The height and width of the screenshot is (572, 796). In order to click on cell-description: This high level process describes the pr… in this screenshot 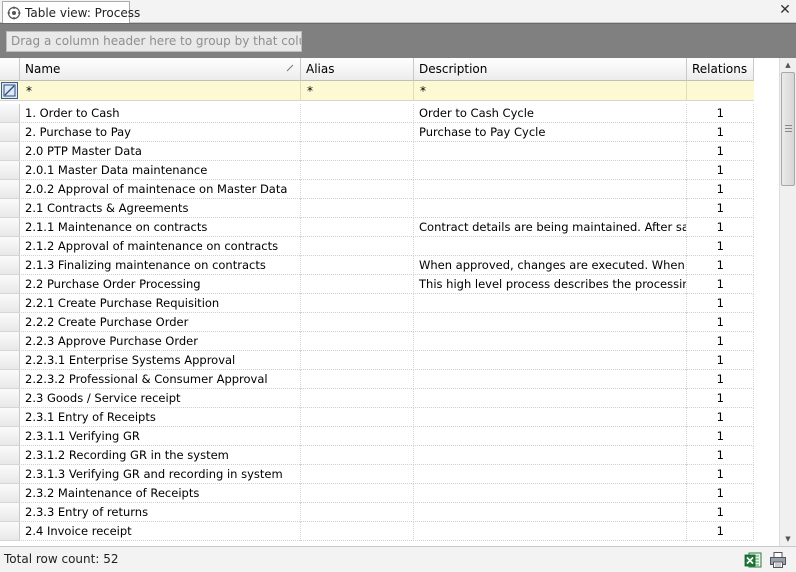, I will do `click(550, 284)`.